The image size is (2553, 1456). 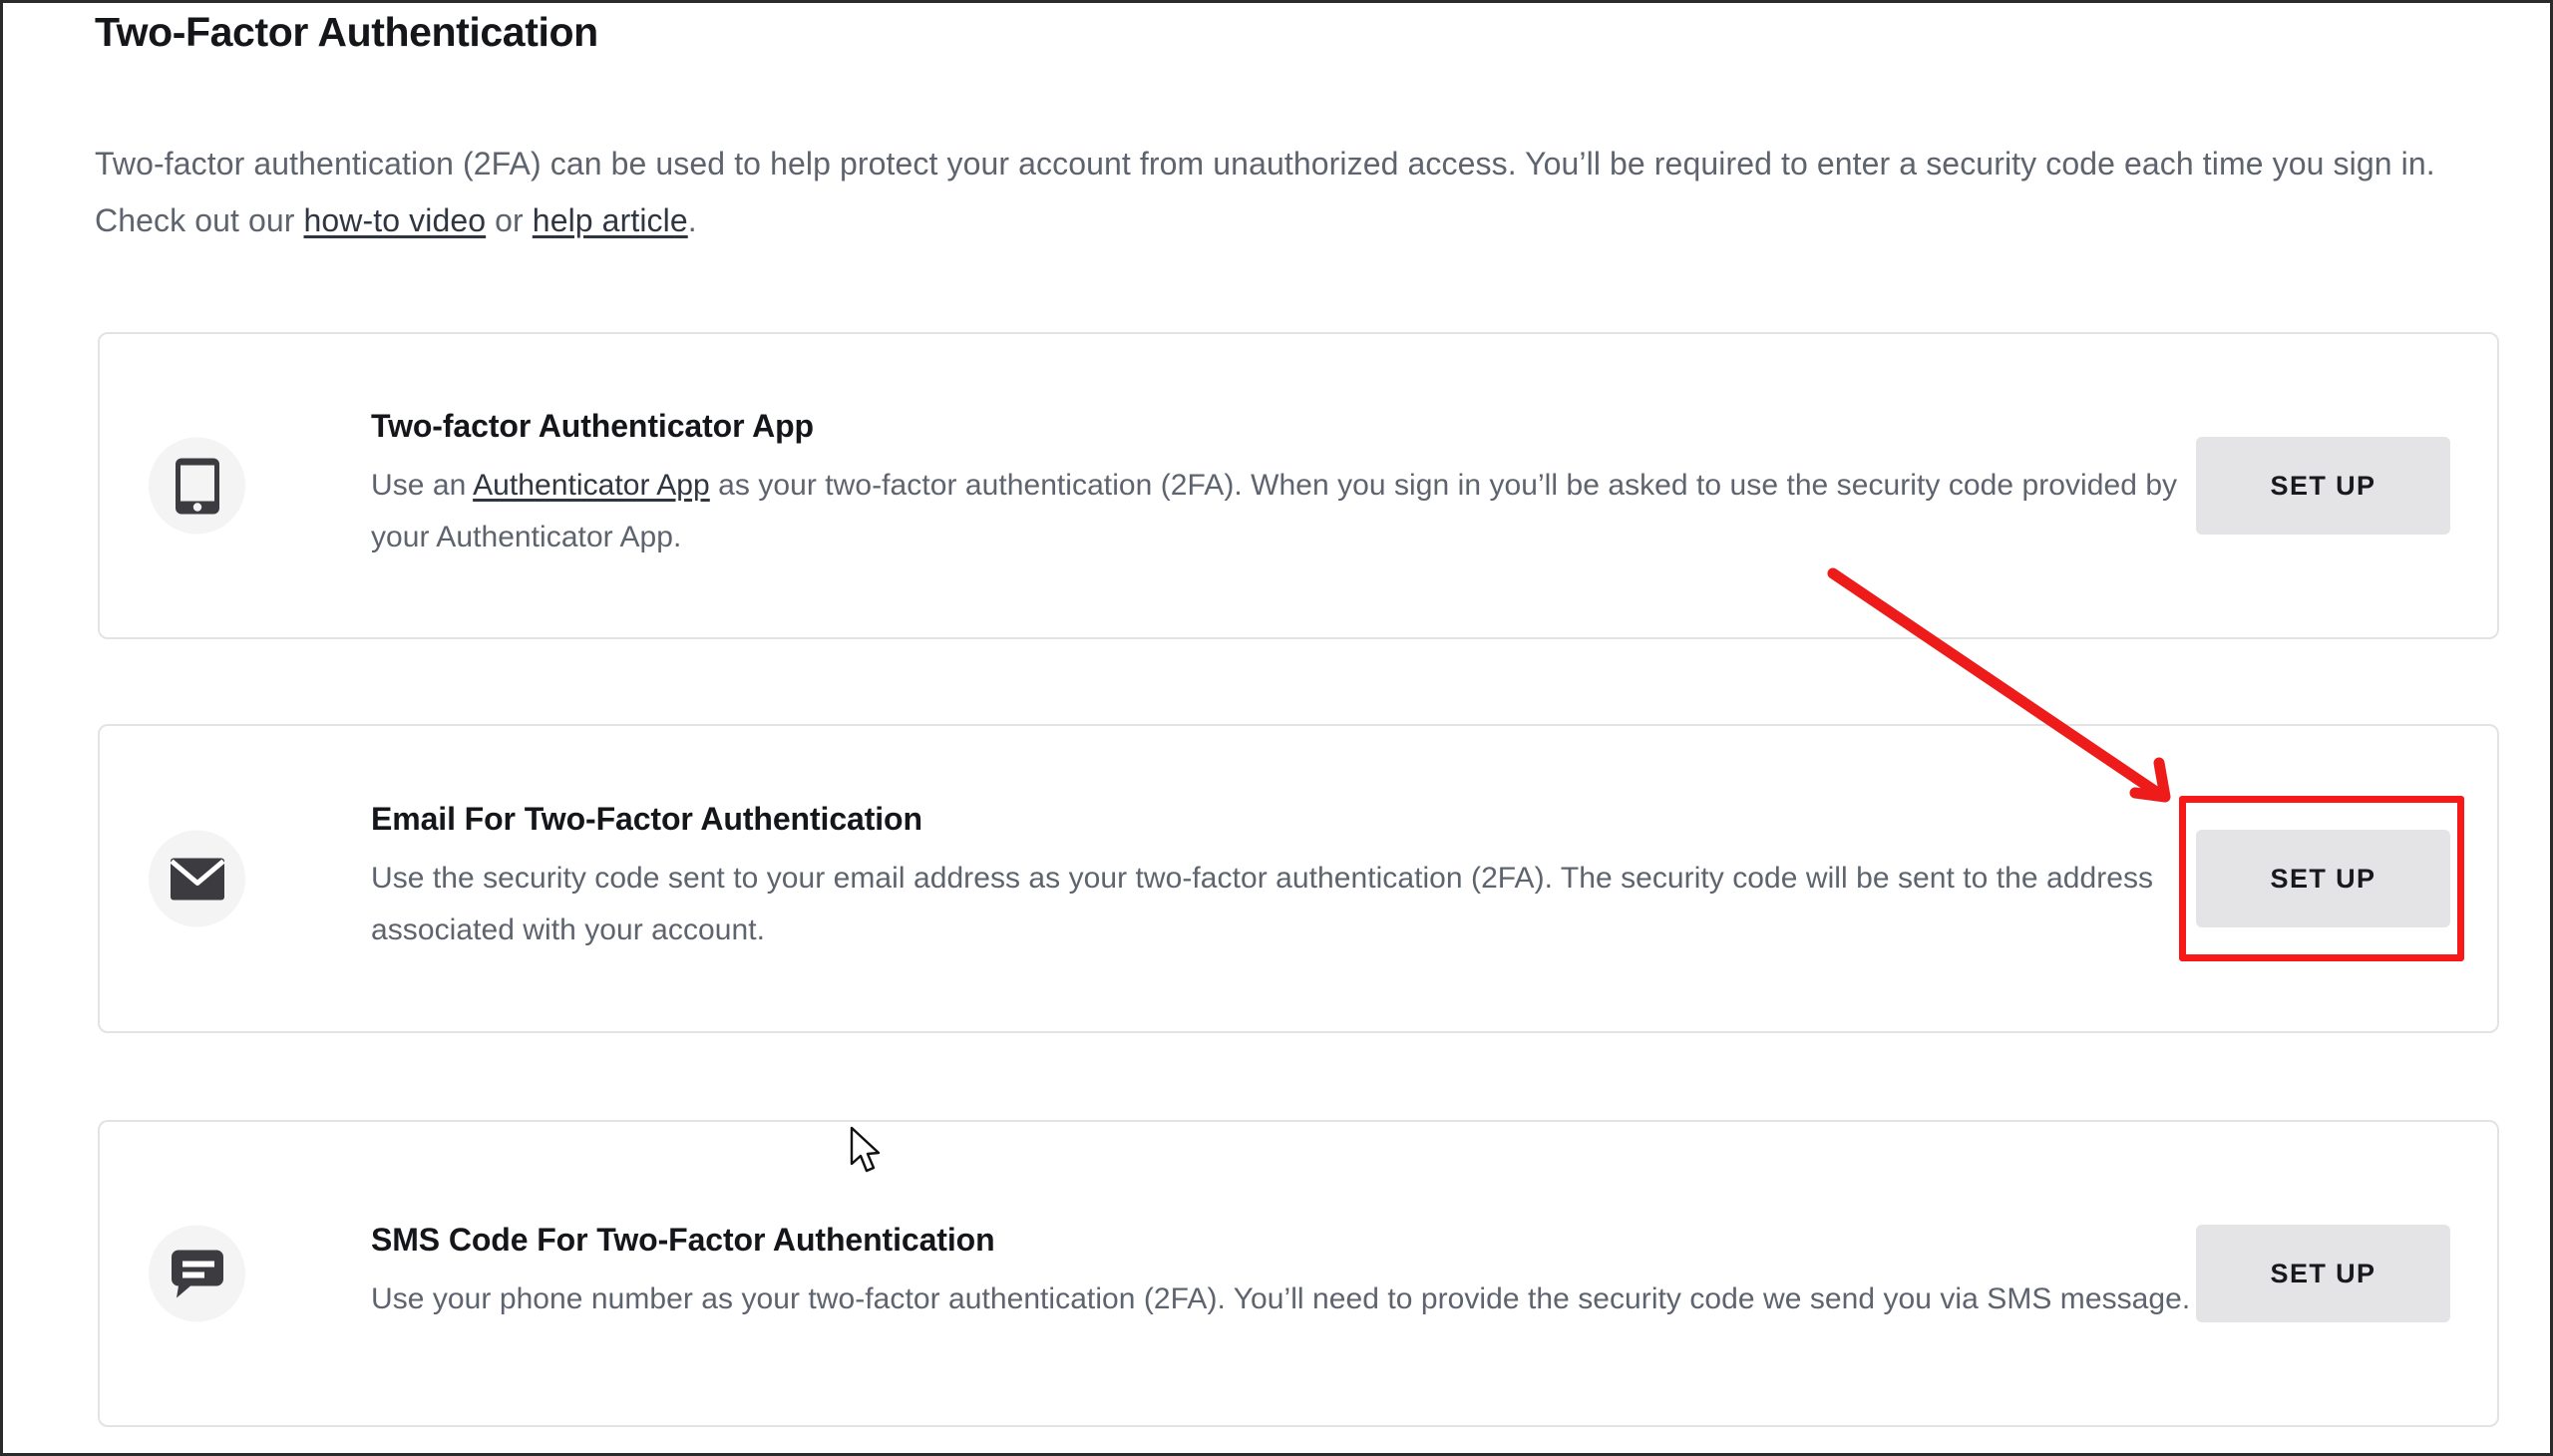 What do you see at coordinates (197, 878) in the screenshot?
I see `envelope-icon` at bounding box center [197, 878].